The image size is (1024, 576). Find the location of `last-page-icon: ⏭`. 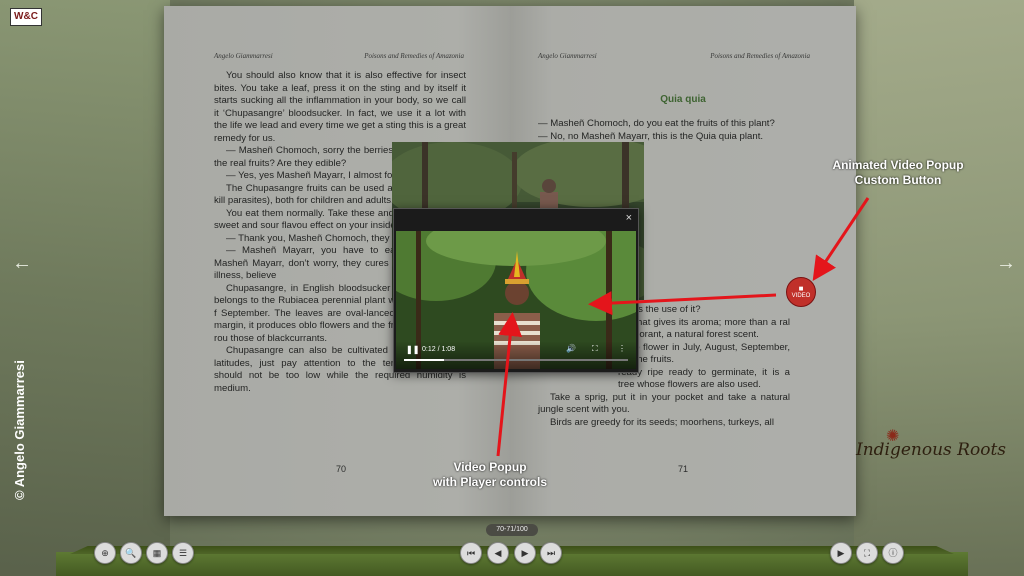

last-page-icon: ⏭ is located at coordinates (551, 553).